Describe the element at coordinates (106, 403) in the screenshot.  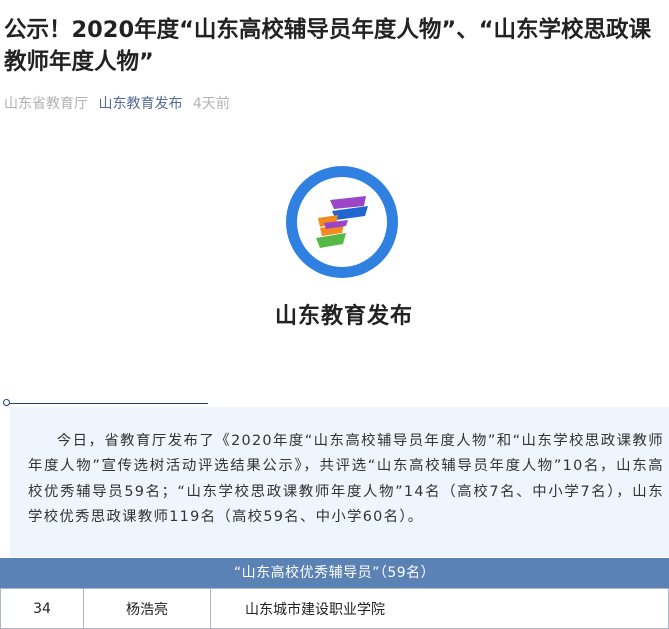
I see `section-divider` at that location.